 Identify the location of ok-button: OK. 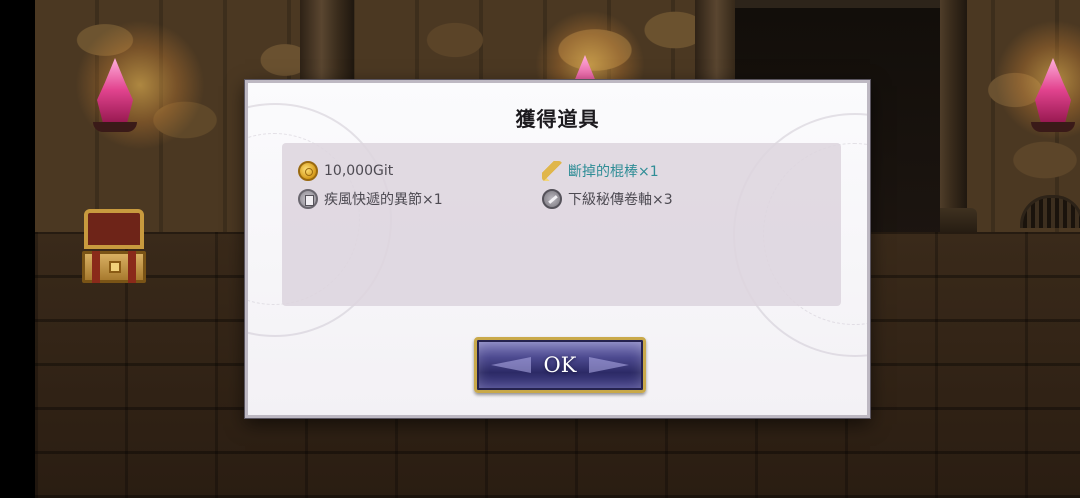
(560, 365).